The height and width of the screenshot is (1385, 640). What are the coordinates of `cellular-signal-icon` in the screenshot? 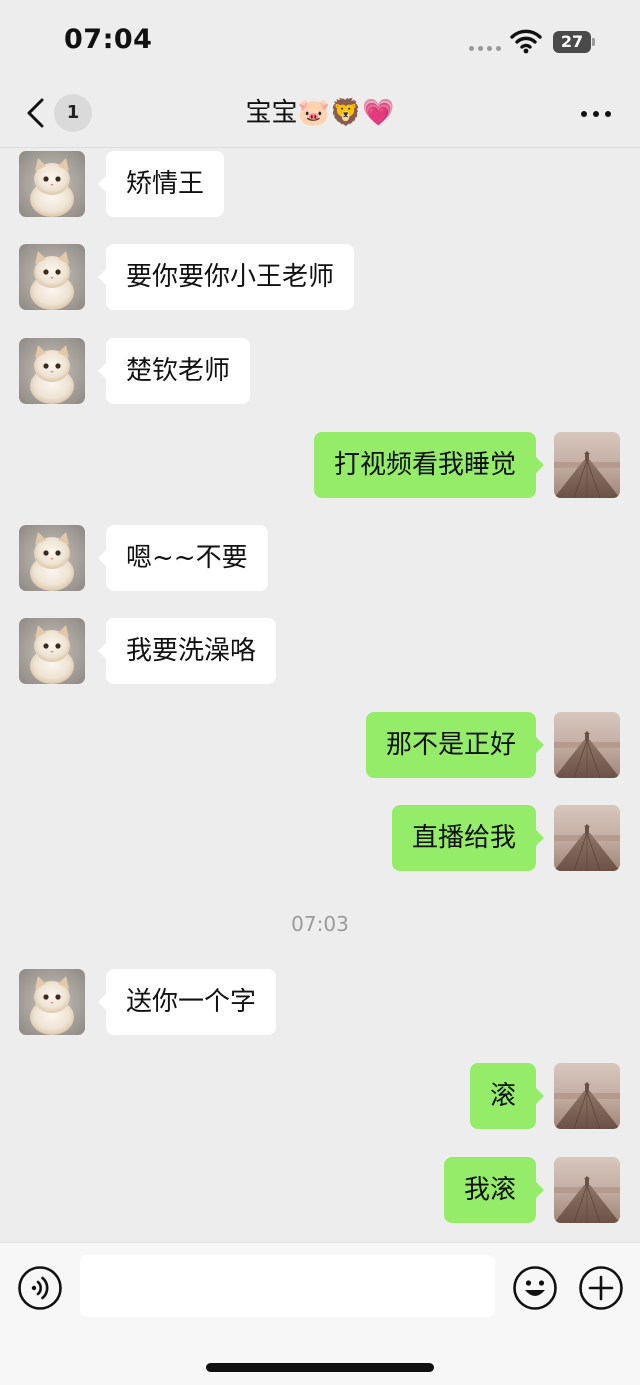 It's located at (485, 48).